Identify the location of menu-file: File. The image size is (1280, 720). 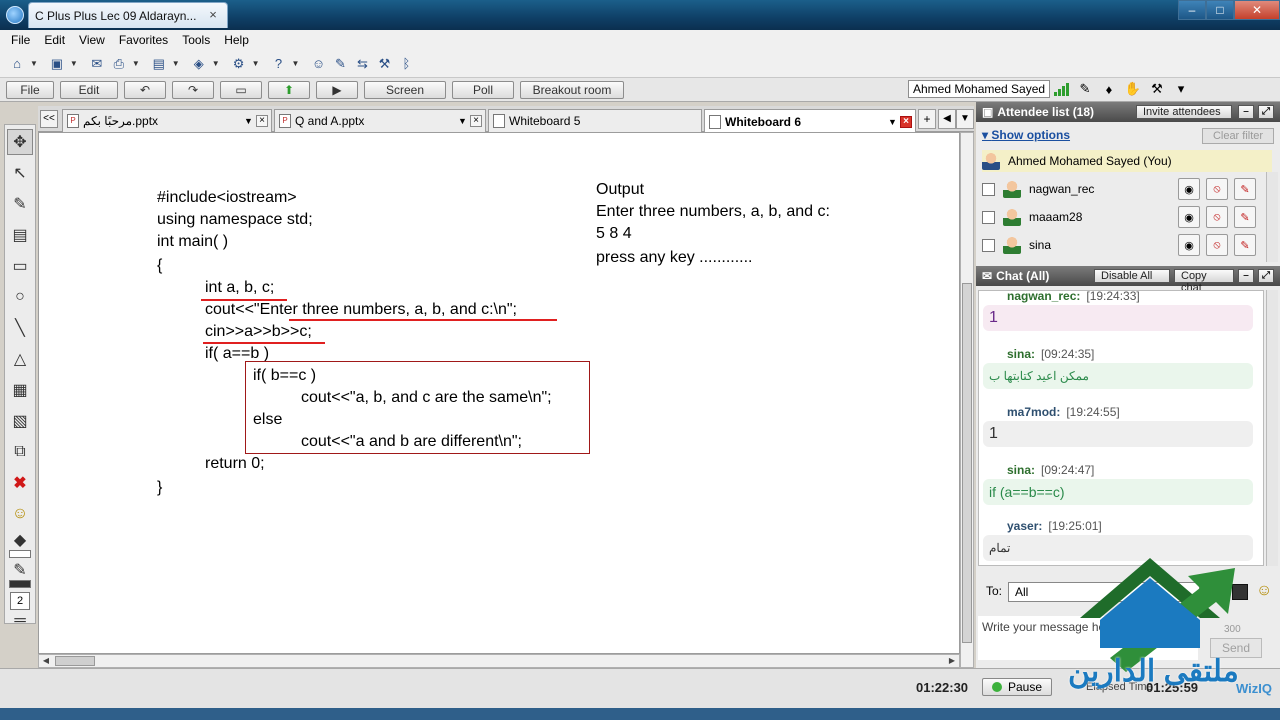
(20, 40).